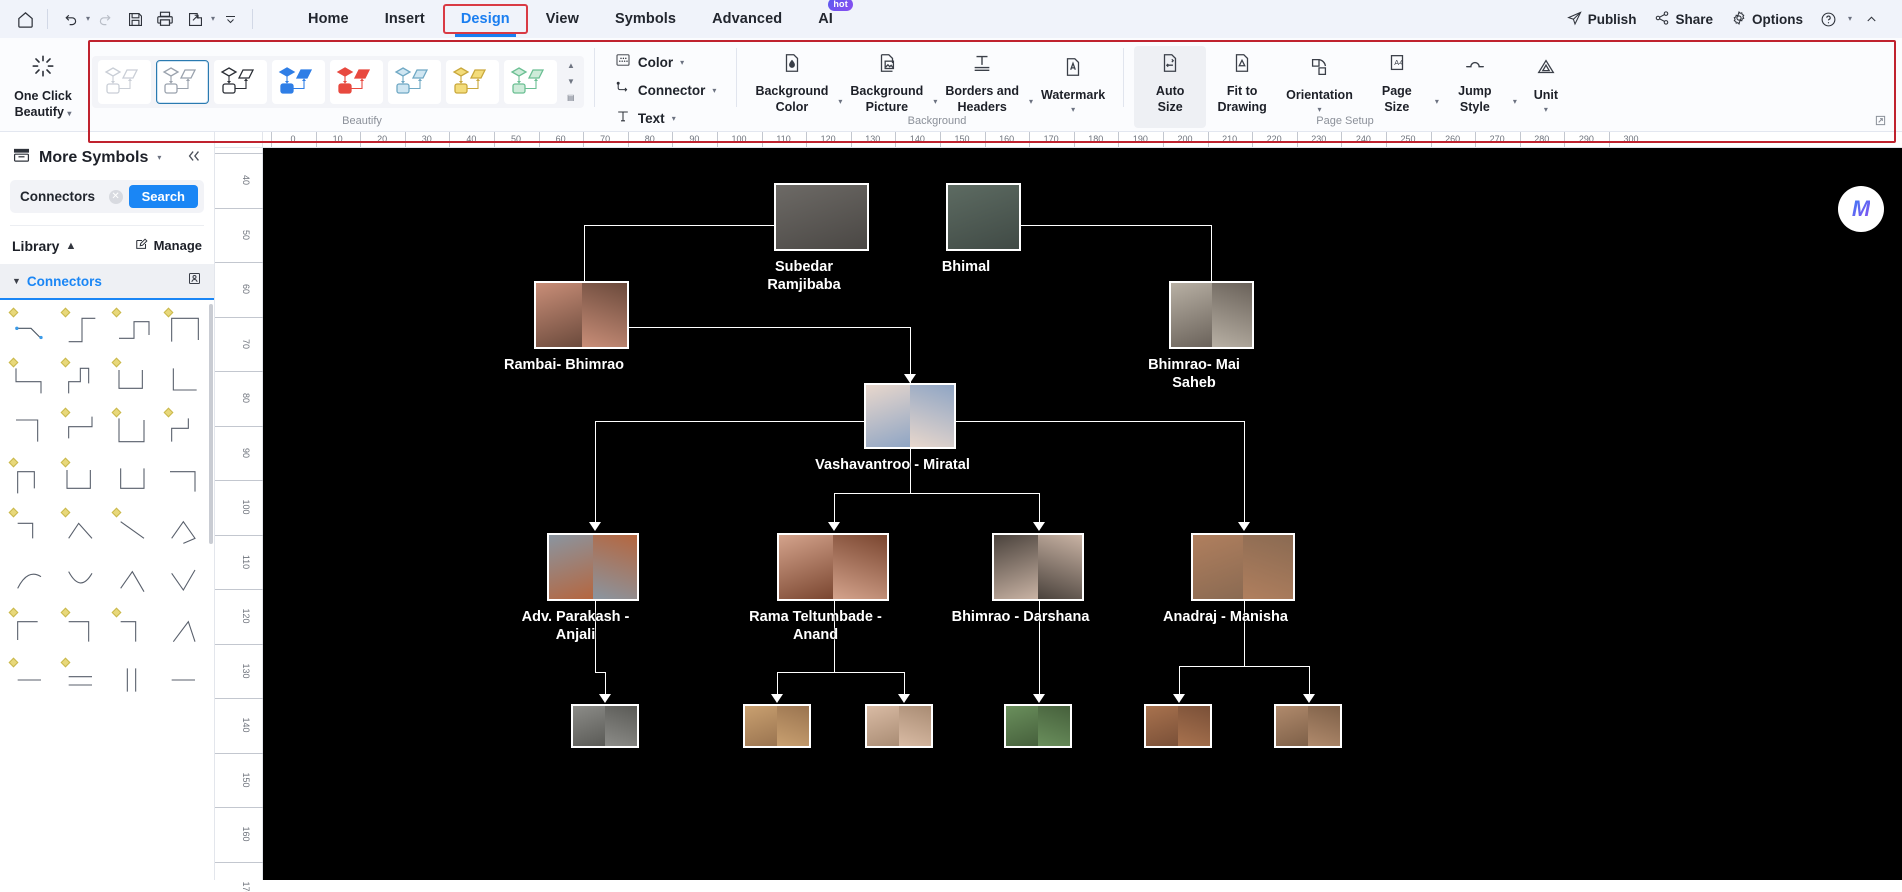 The image size is (1902, 892). Describe the element at coordinates (571, 98) in the screenshot. I see `gallery-expand-icon: ▤` at that location.